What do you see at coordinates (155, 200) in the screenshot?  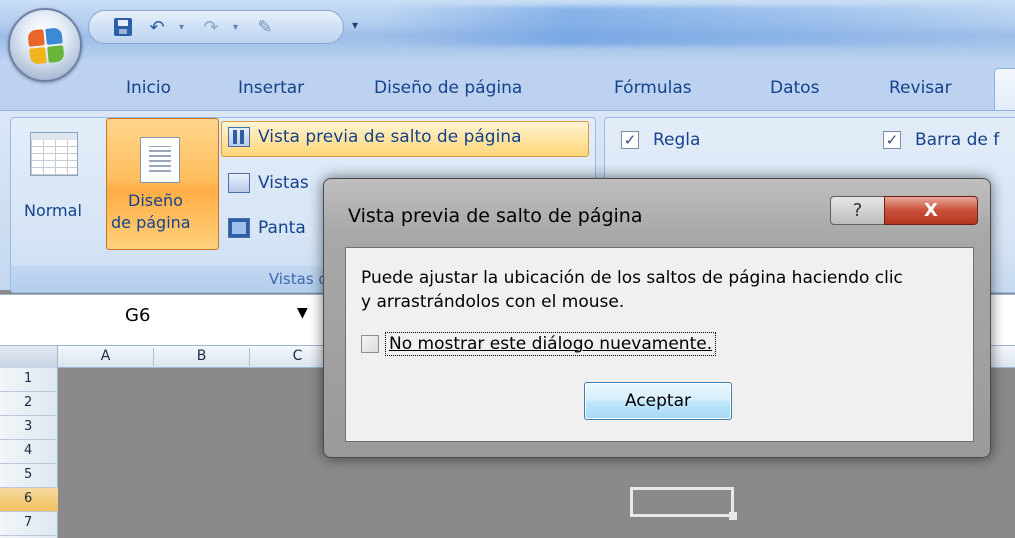 I see `page-layout-label-1: Diseño` at bounding box center [155, 200].